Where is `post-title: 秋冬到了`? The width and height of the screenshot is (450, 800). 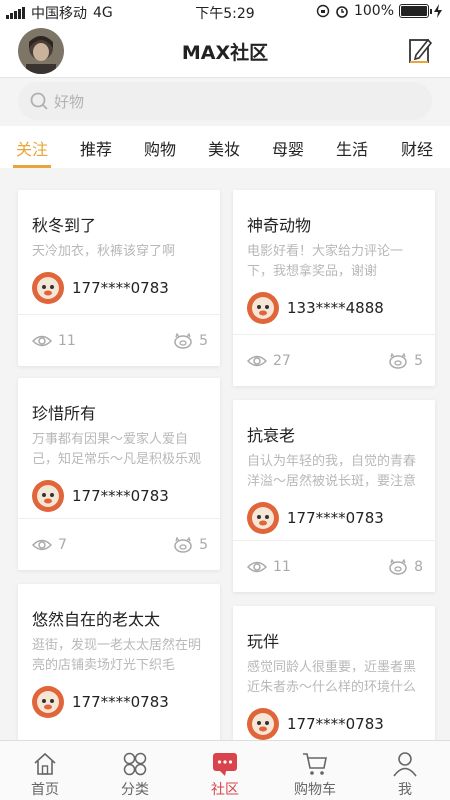
post-title: 秋冬到了 is located at coordinates (64, 225).